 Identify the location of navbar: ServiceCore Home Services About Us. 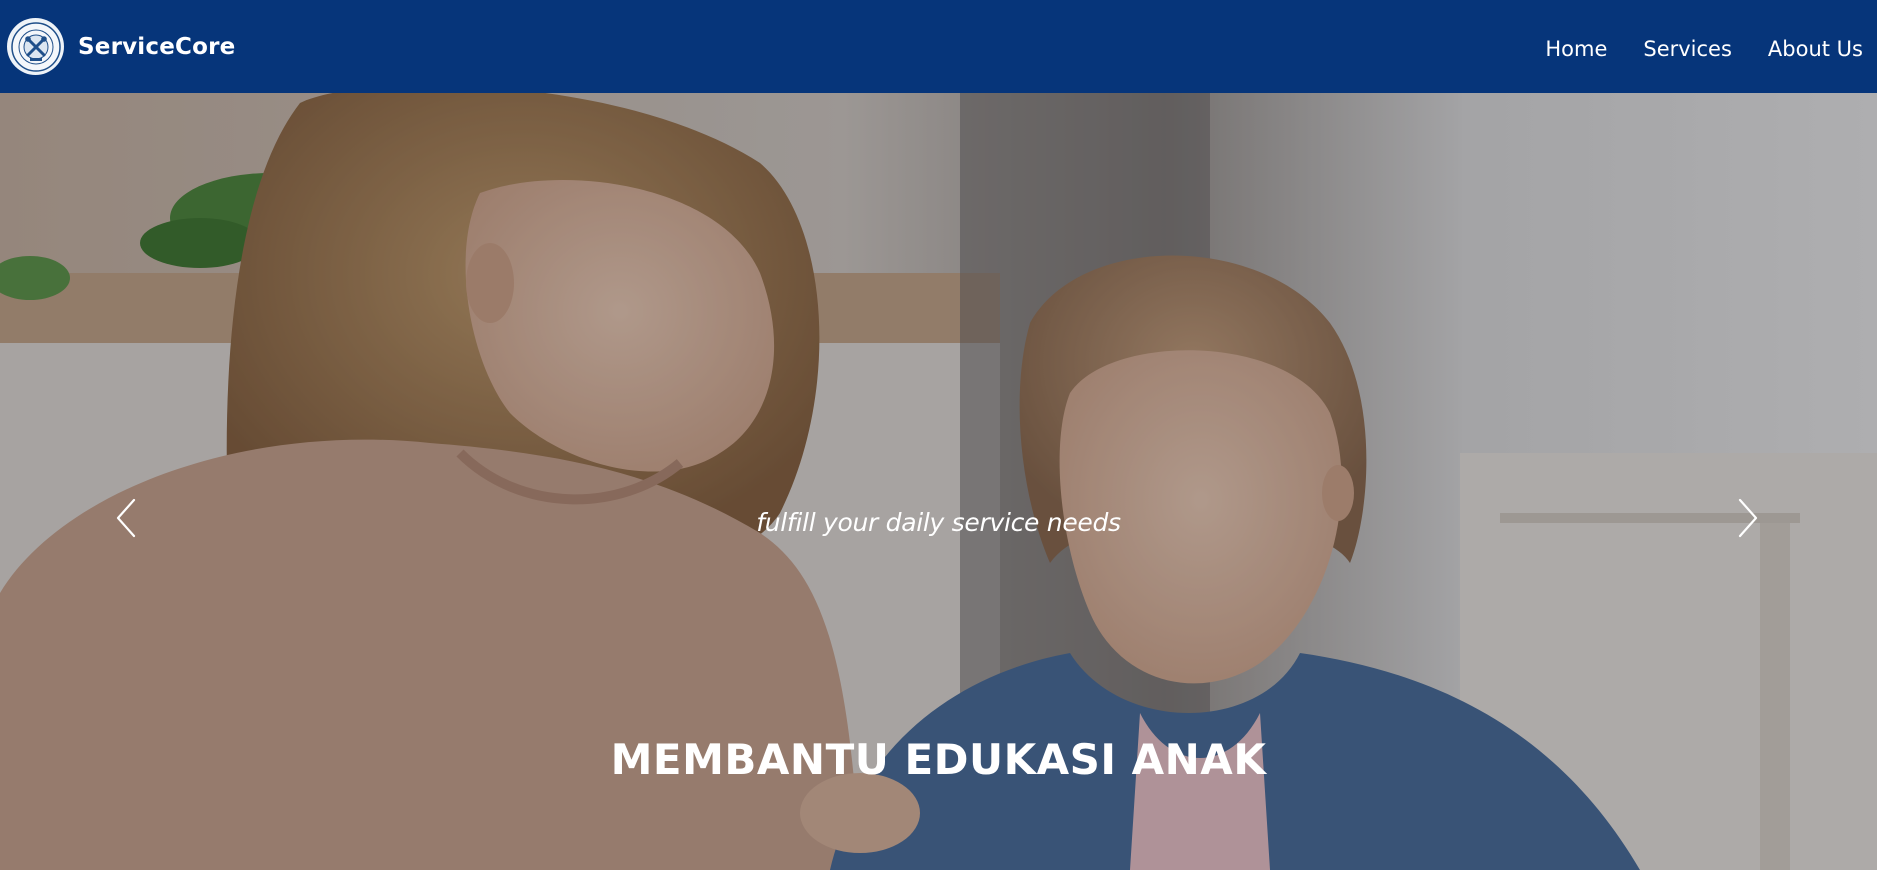
(938, 46).